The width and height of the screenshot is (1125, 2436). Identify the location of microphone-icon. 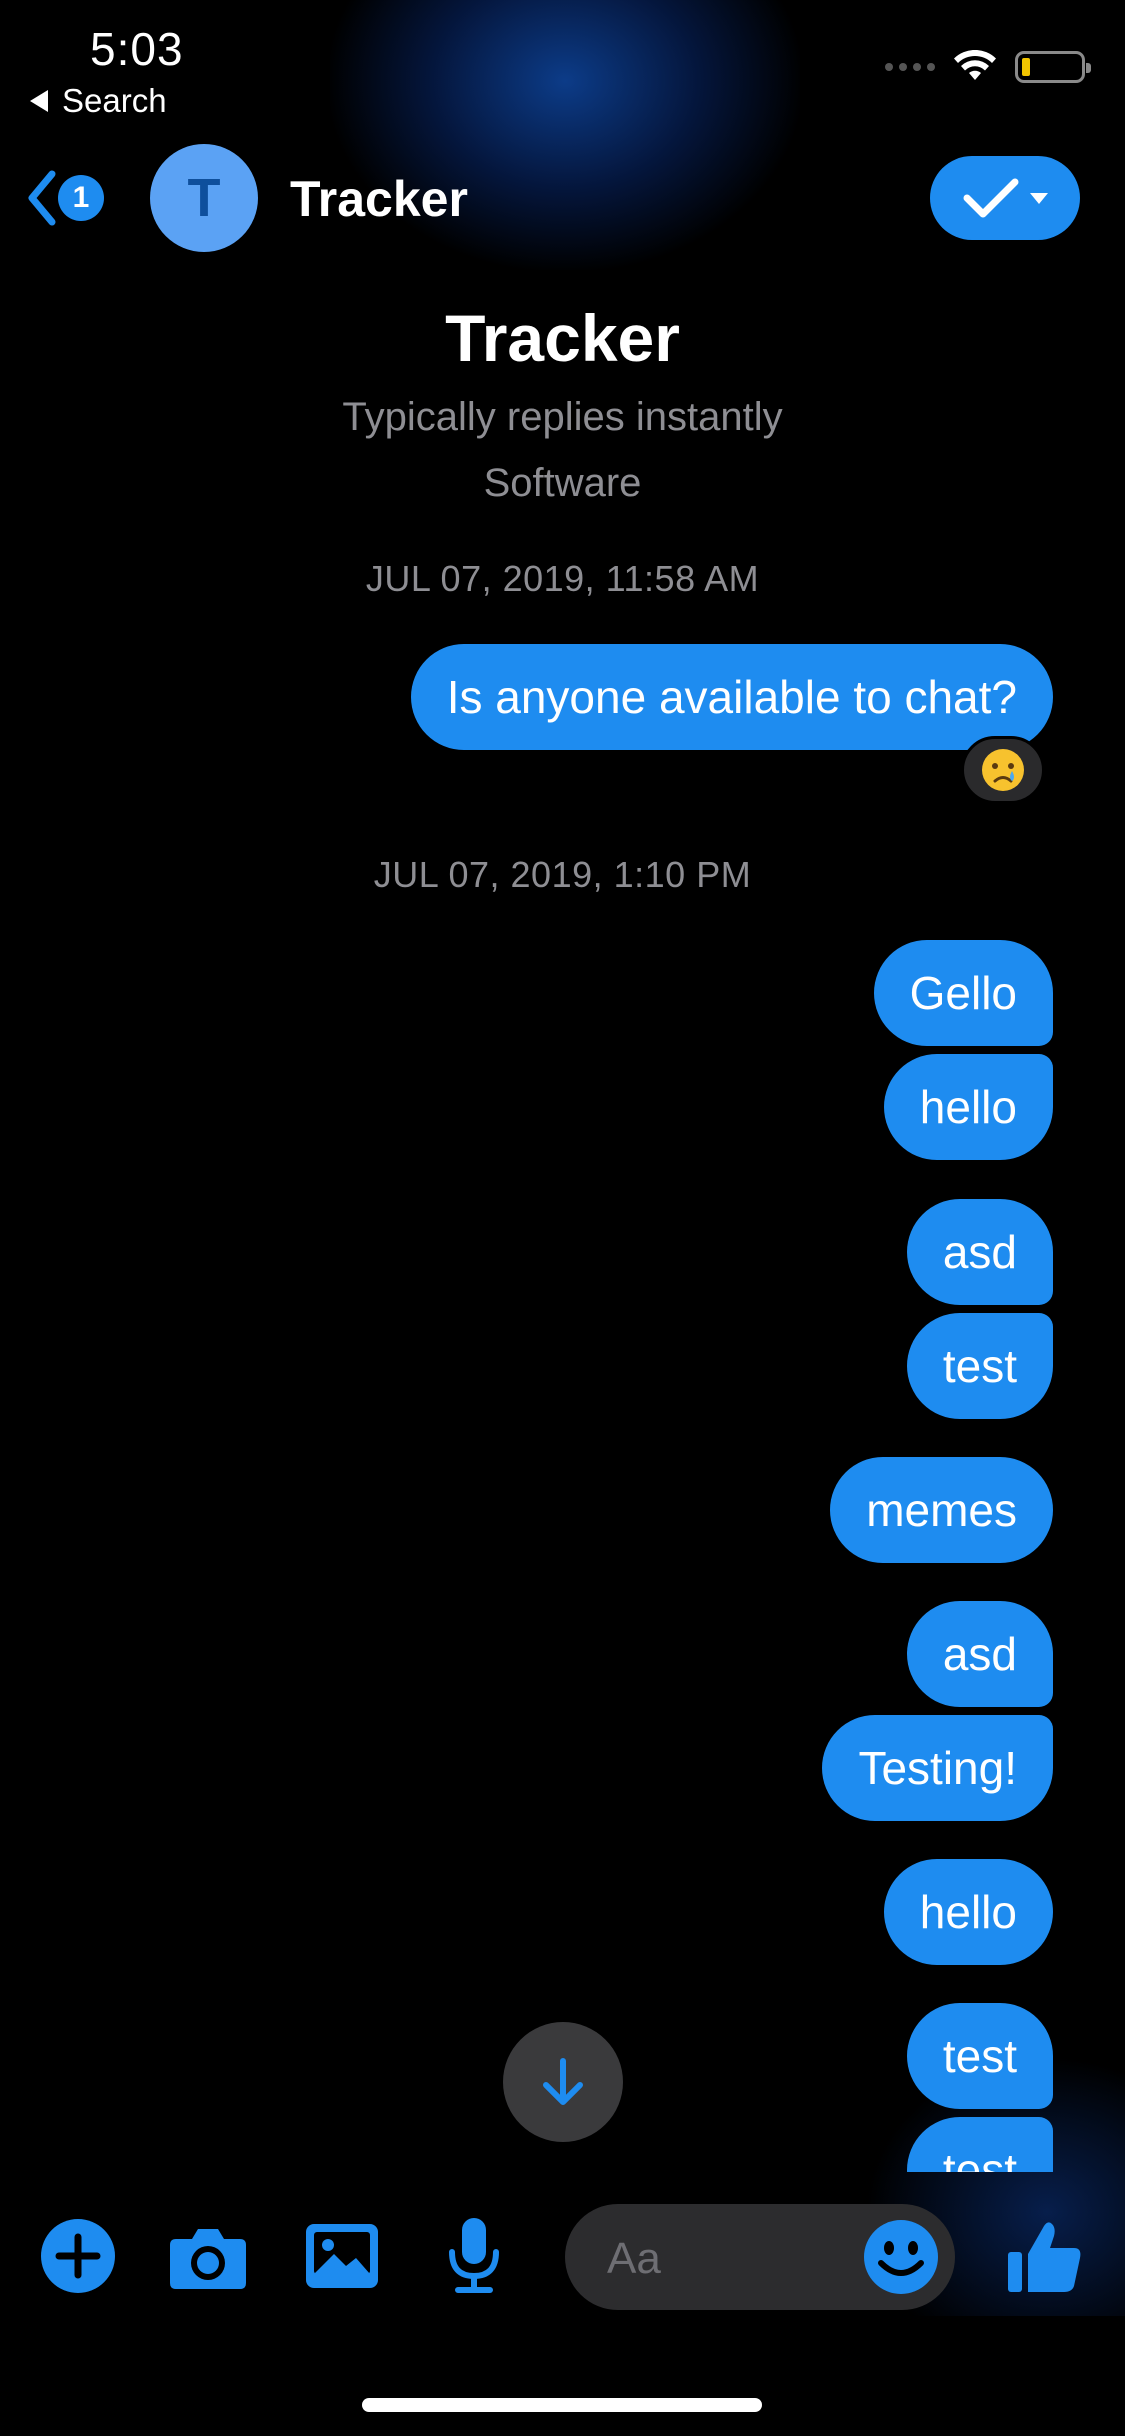
(474, 2255).